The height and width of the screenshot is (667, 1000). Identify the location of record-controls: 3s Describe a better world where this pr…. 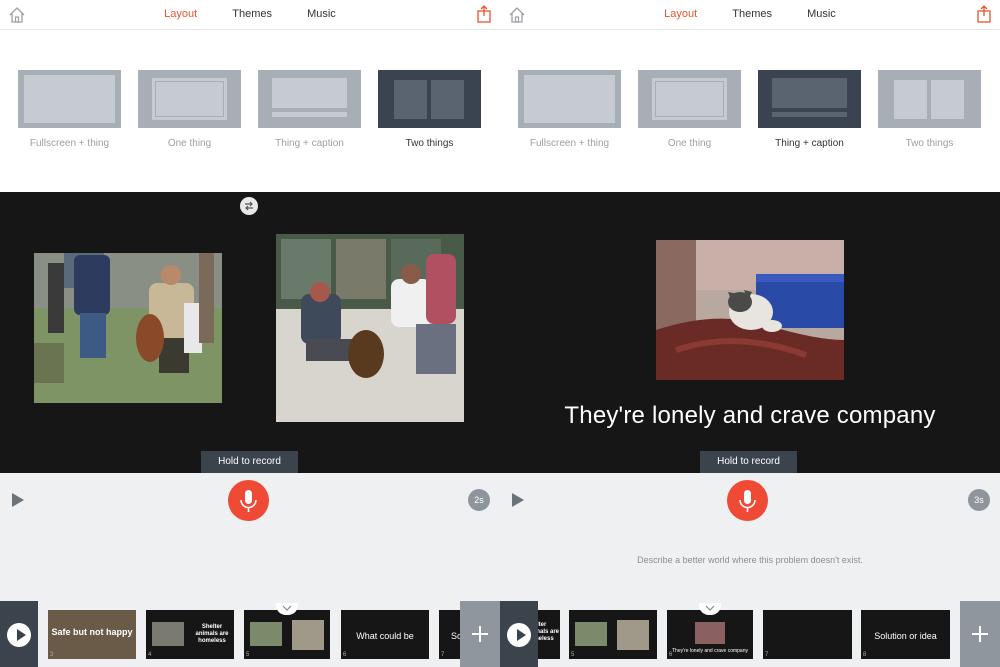
(750, 537).